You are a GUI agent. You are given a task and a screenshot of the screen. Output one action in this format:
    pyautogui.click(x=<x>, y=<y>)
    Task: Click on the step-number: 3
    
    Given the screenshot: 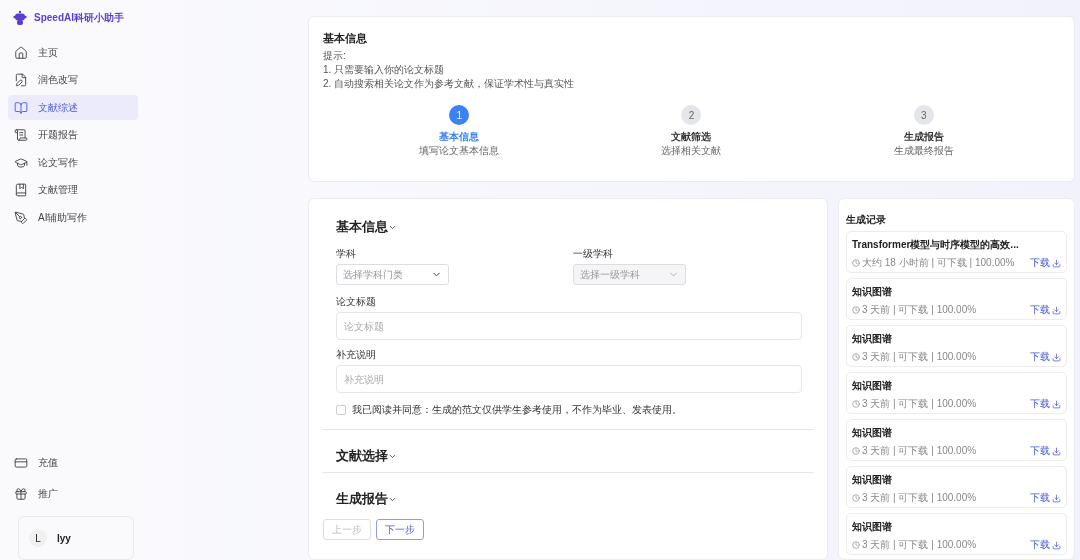 What is the action you would take?
    pyautogui.click(x=923, y=115)
    